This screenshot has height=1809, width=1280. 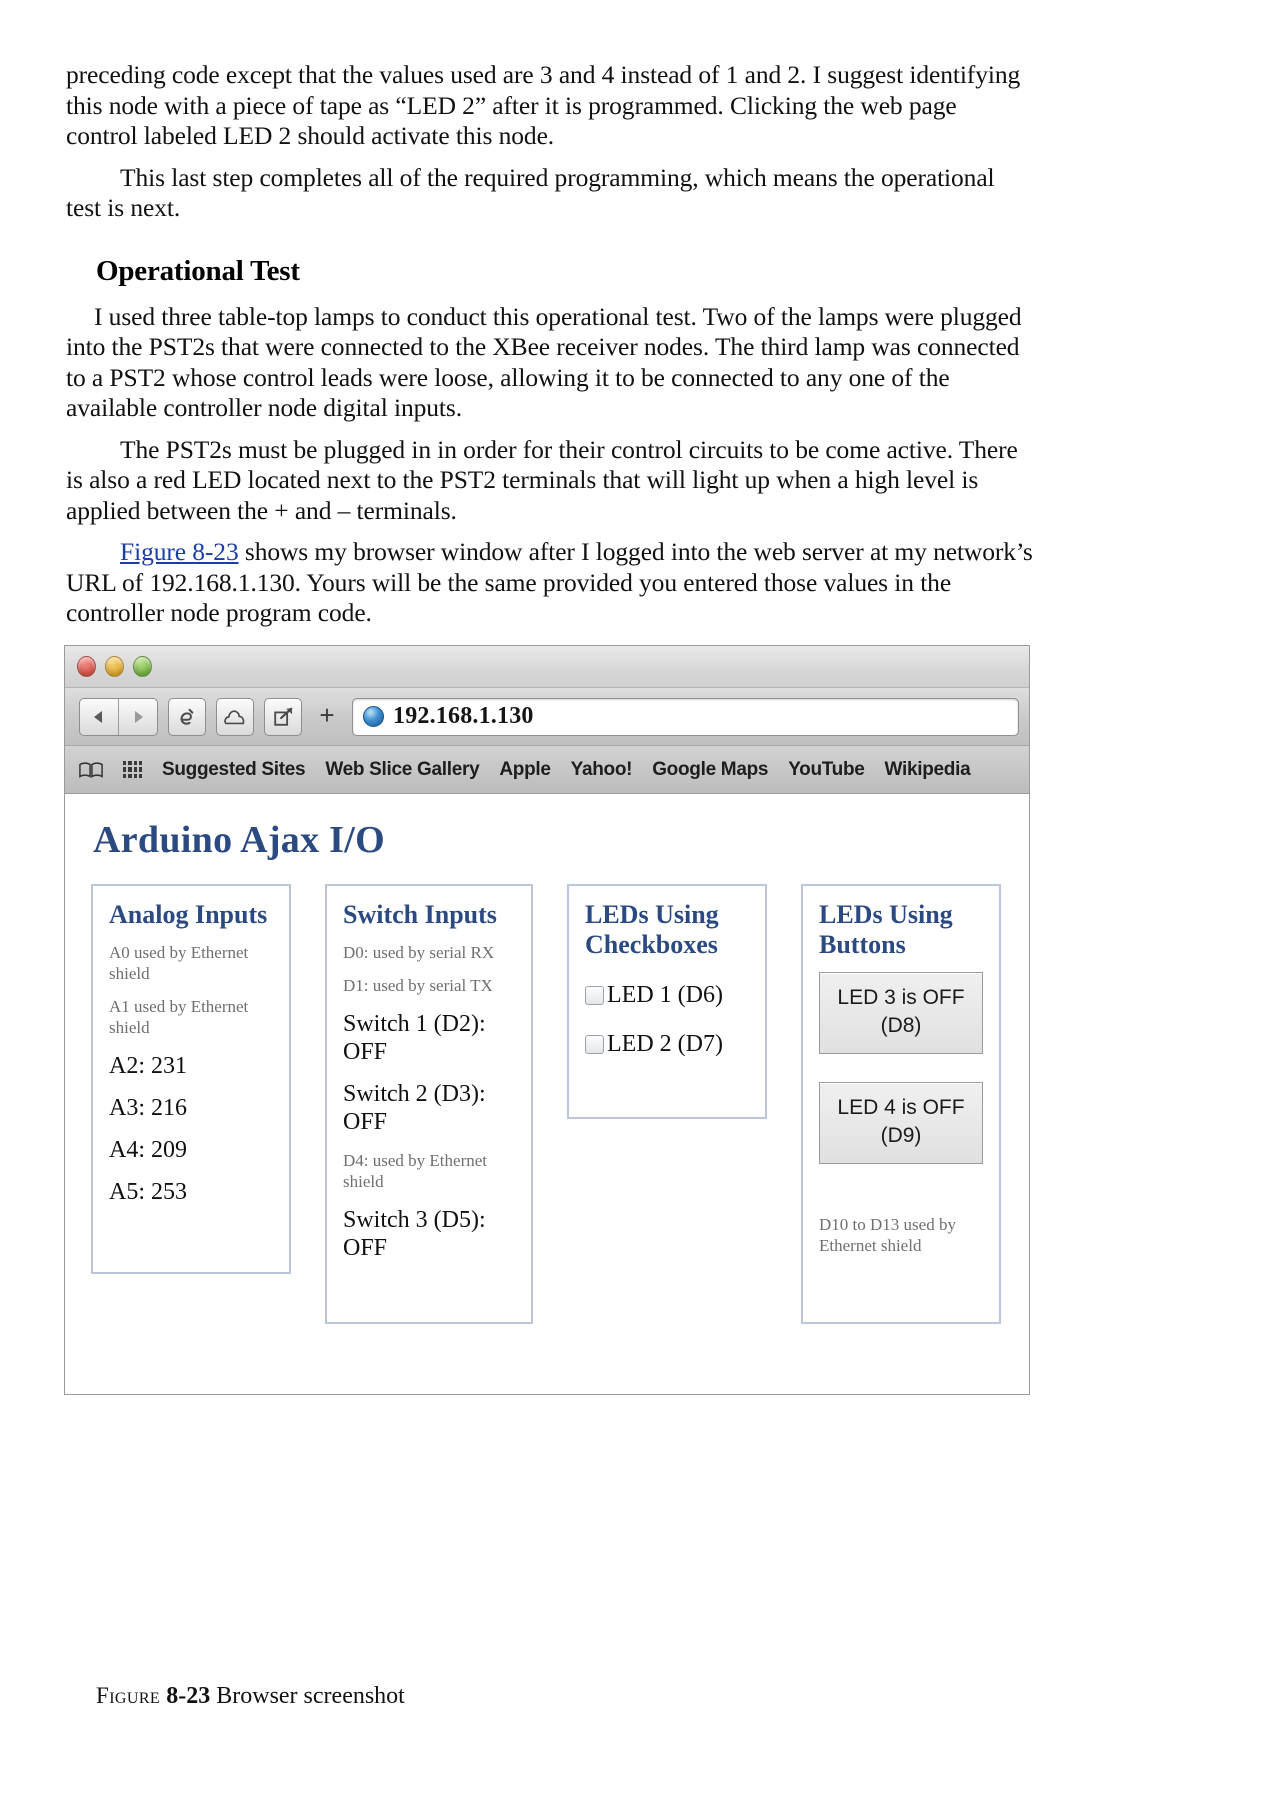 I want to click on checkbox-row-led1: LED 1 (D6), so click(x=667, y=995).